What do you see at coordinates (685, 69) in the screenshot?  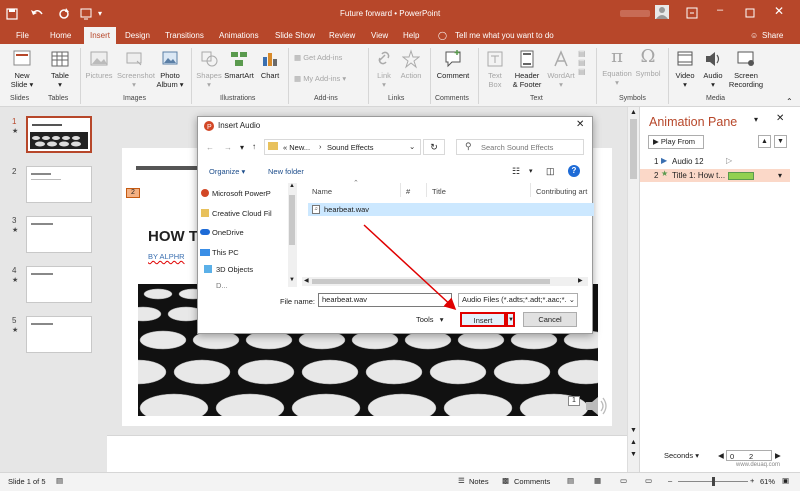 I see `video-button: Video ▾` at bounding box center [685, 69].